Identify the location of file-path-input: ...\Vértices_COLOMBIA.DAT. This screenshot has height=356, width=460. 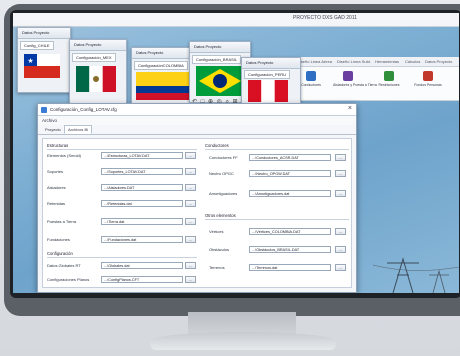
(290, 231).